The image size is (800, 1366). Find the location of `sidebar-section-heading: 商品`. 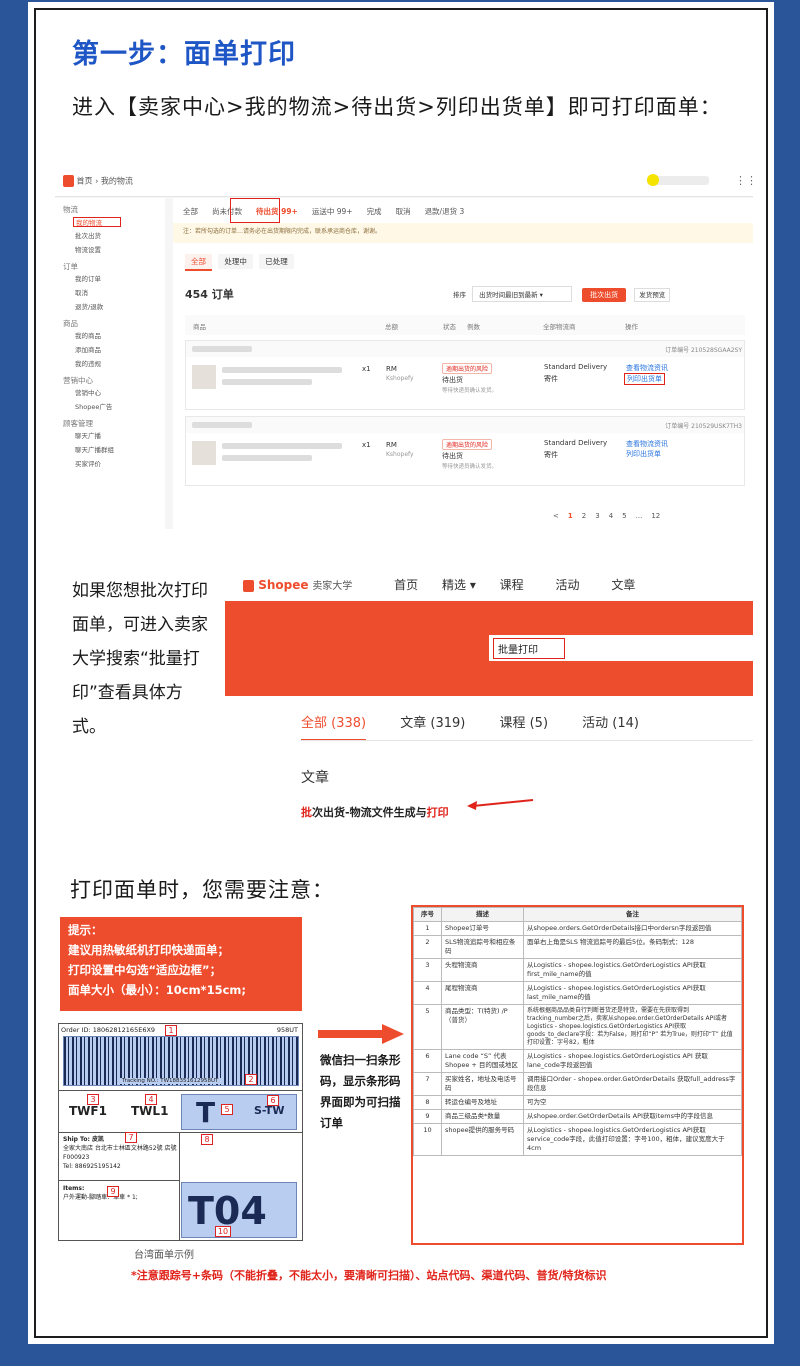

sidebar-section-heading: 商品 is located at coordinates (114, 323).